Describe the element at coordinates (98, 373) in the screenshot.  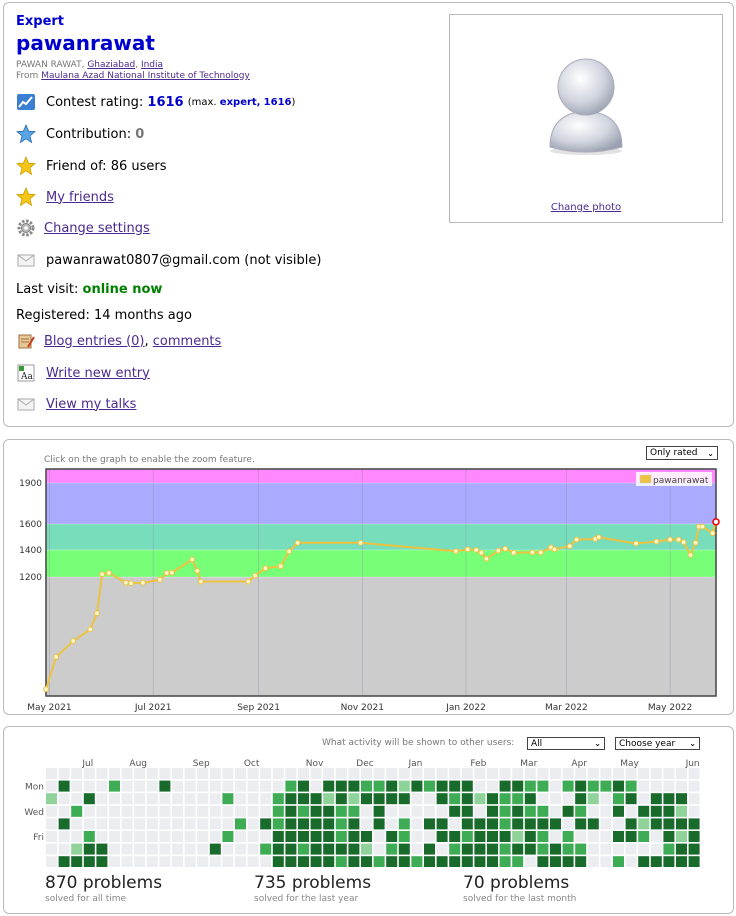
I see `write-new-entry-link: Write new entry` at that location.